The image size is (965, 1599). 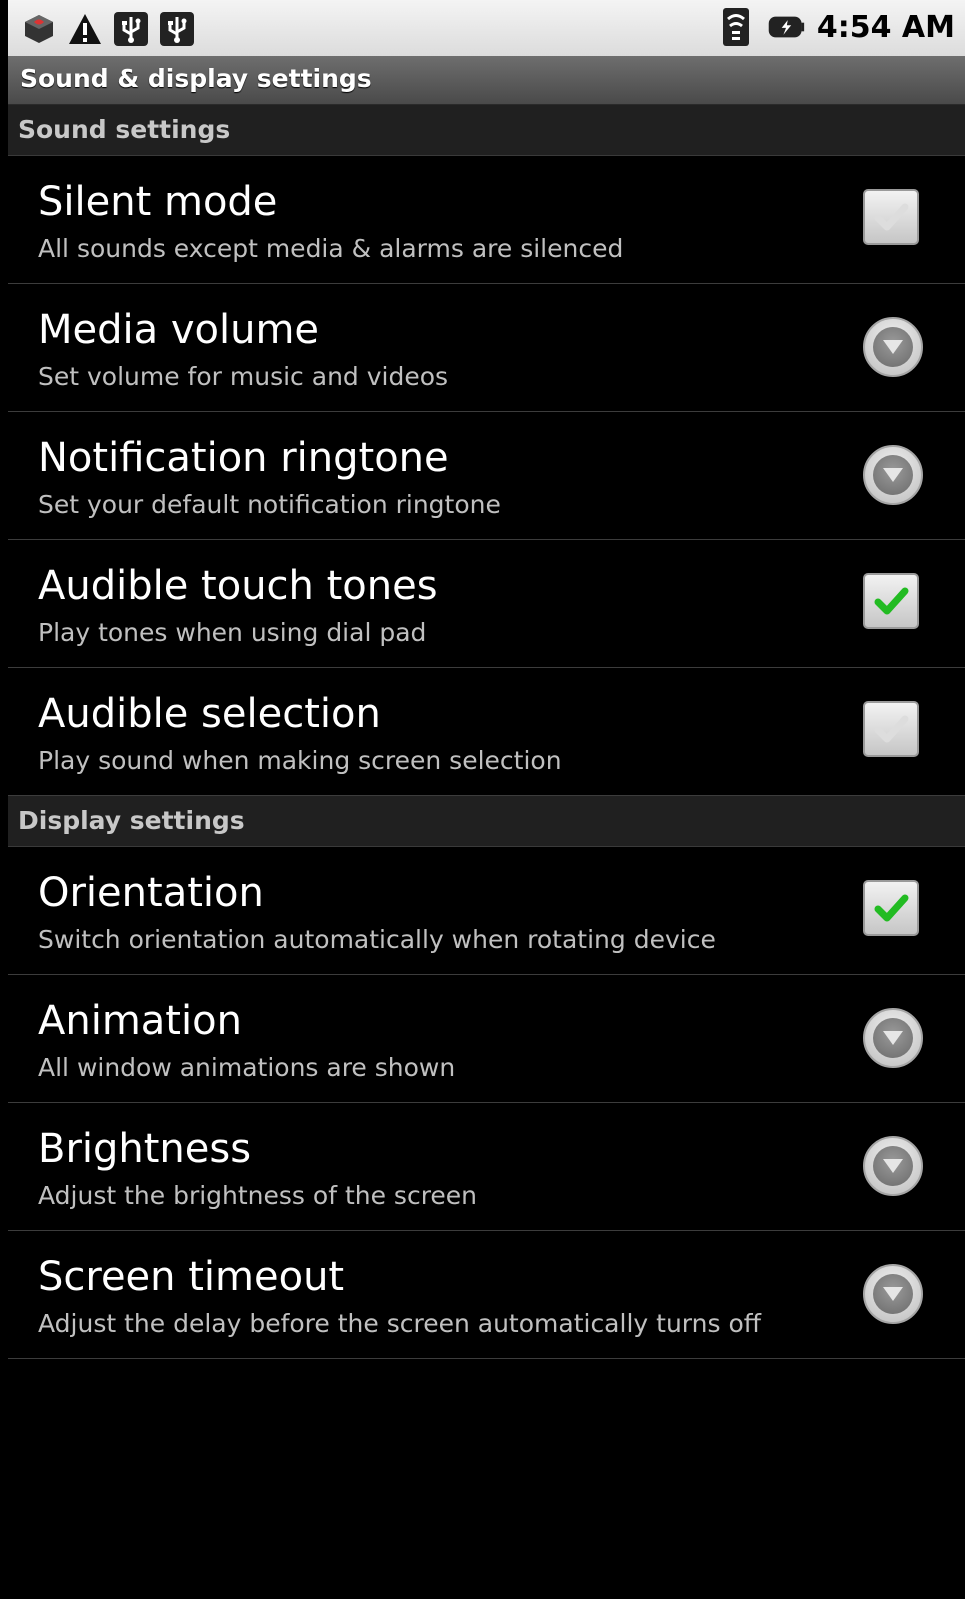 I want to click on section-header-label: Display settings, so click(x=131, y=820).